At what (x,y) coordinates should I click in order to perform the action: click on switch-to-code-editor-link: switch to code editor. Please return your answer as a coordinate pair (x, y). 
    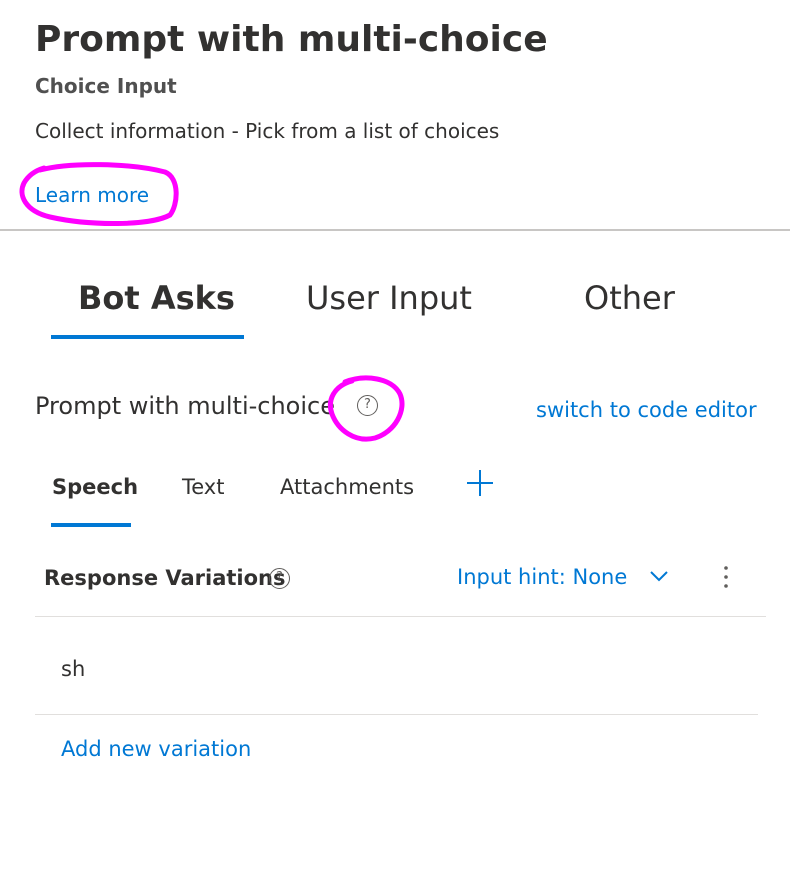
    Looking at the image, I should click on (646, 410).